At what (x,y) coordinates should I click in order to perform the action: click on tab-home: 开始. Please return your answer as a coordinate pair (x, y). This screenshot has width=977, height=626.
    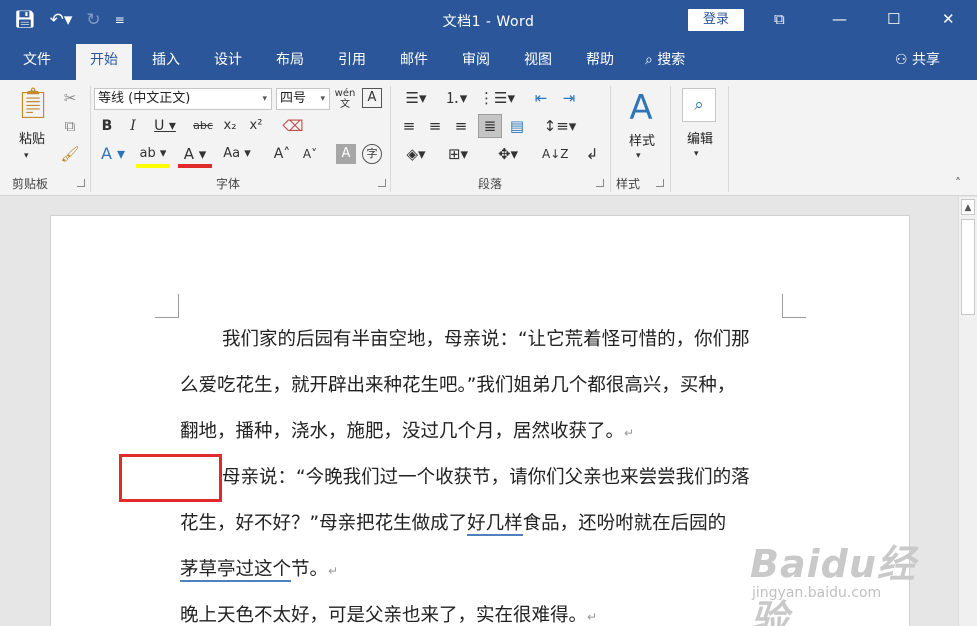
    Looking at the image, I should click on (104, 62).